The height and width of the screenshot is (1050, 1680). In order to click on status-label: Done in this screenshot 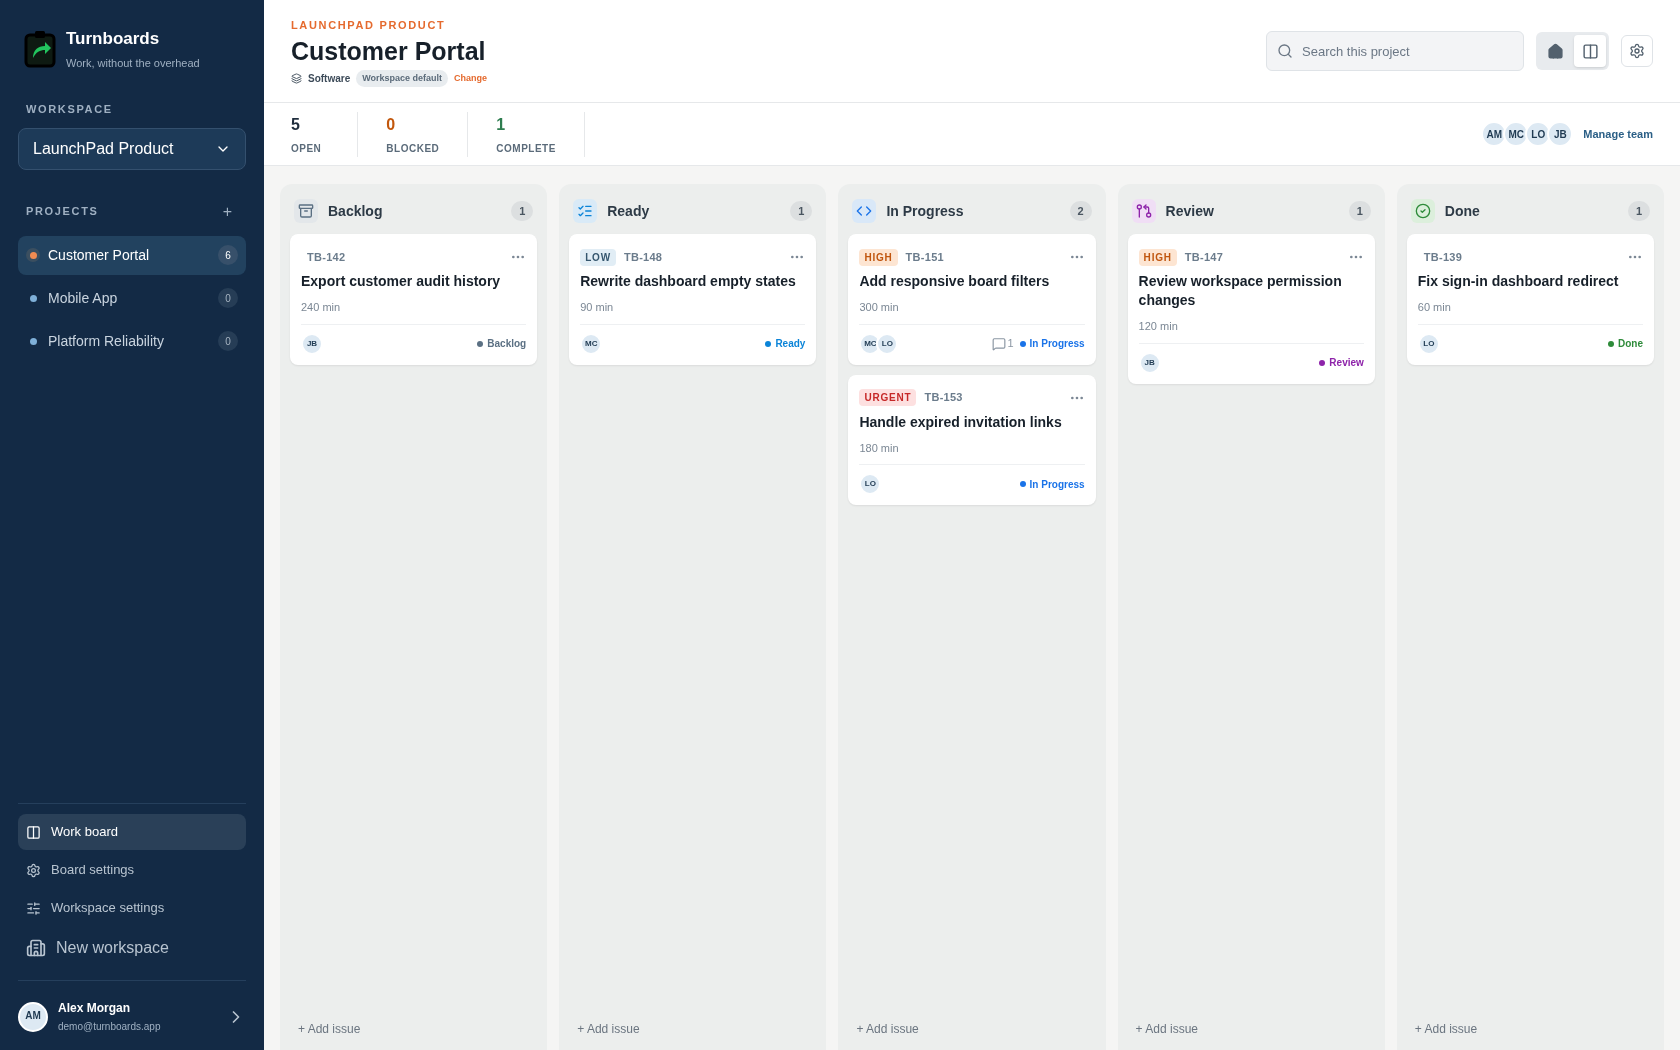, I will do `click(1630, 344)`.